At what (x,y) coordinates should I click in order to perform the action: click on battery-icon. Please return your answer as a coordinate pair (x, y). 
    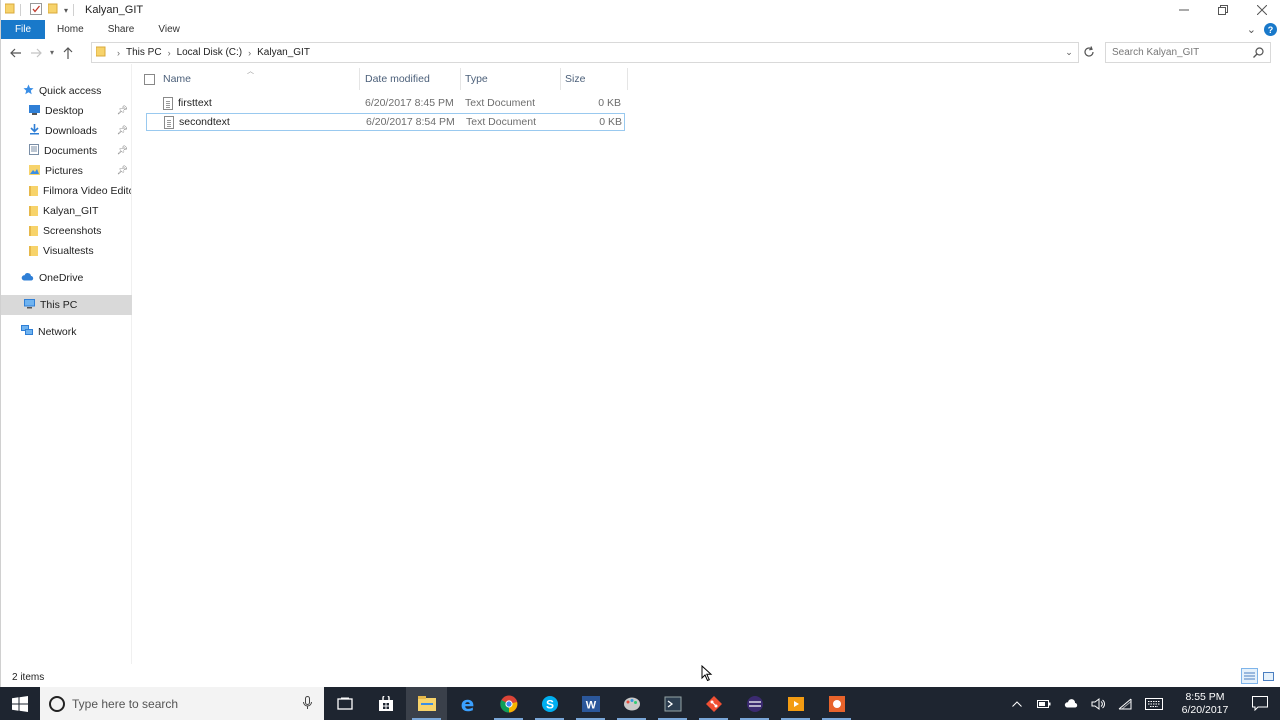
    Looking at the image, I should click on (1043, 703).